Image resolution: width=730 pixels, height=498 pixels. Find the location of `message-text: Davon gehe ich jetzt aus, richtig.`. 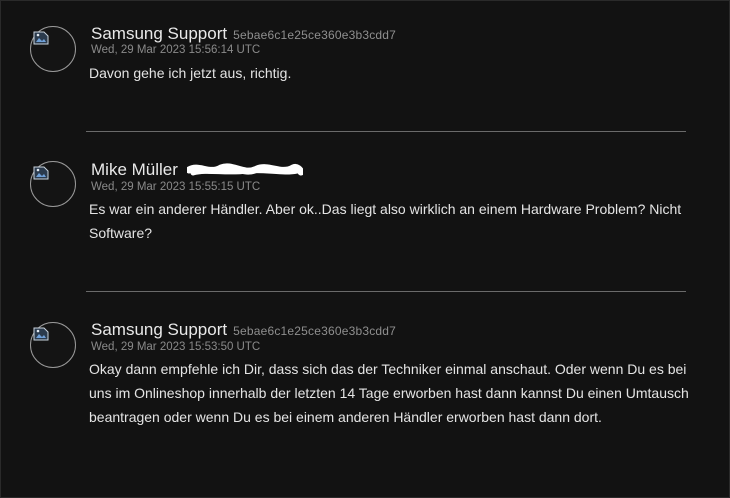

message-text: Davon gehe ich jetzt aus, richtig. is located at coordinates (190, 73).